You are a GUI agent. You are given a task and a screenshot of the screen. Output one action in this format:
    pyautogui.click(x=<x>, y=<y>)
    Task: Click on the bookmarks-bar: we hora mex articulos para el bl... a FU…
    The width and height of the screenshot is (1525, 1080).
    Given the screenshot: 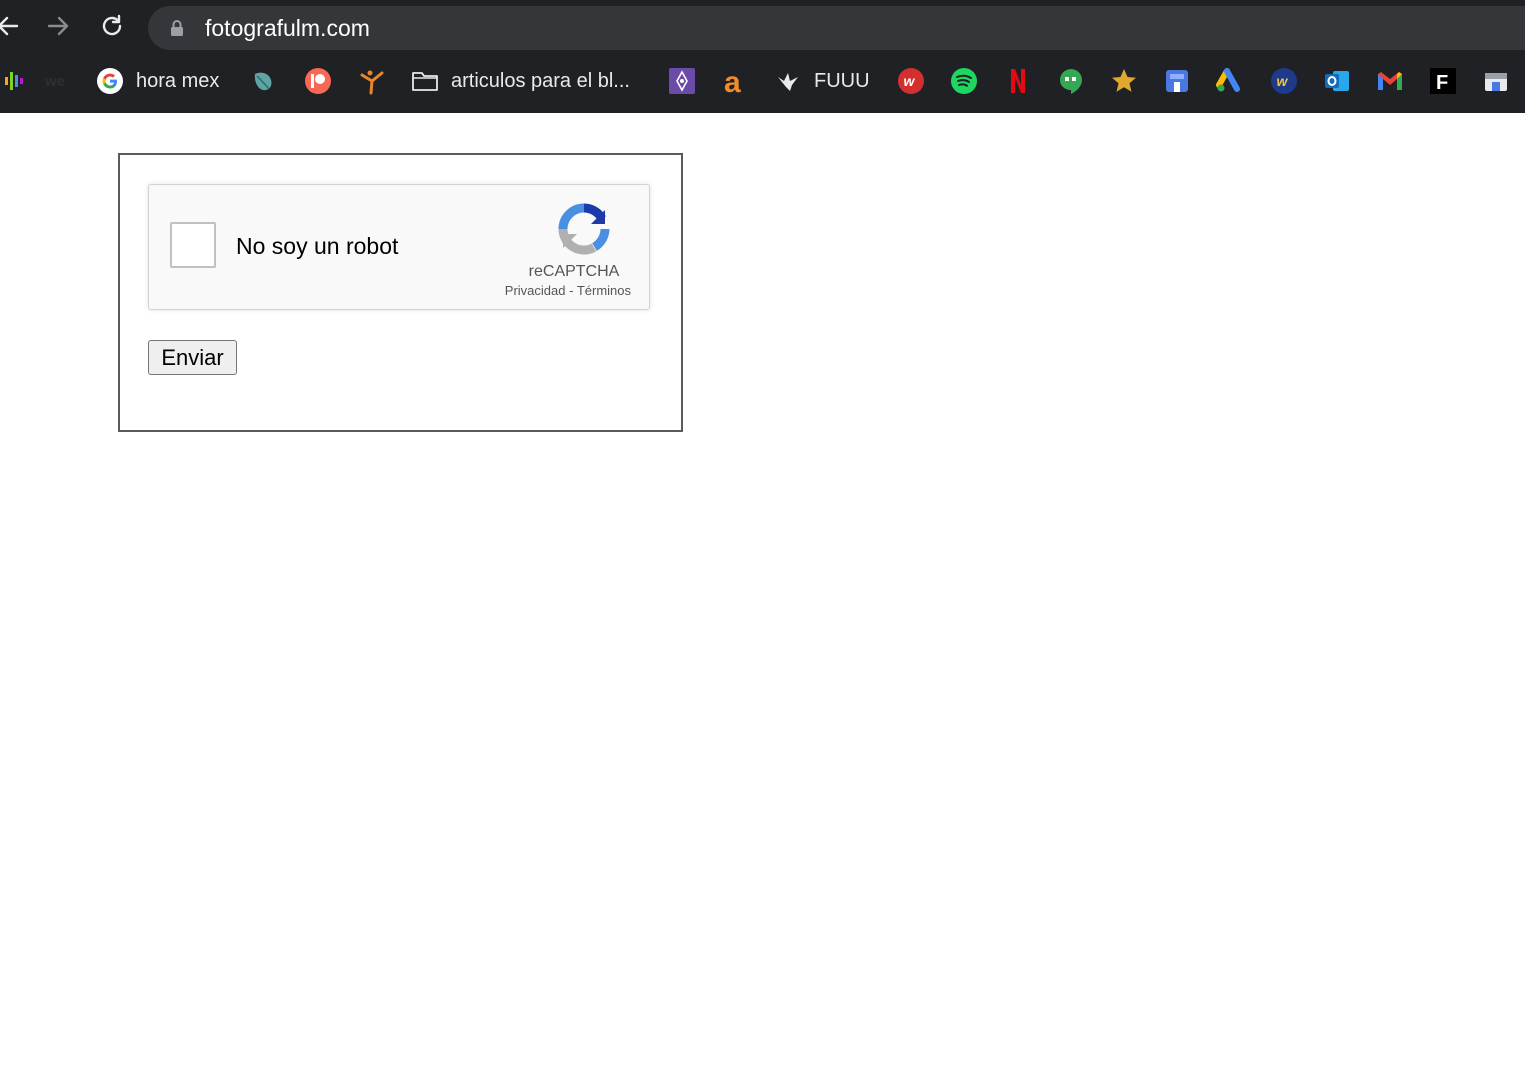 What is the action you would take?
    pyautogui.click(x=762, y=84)
    